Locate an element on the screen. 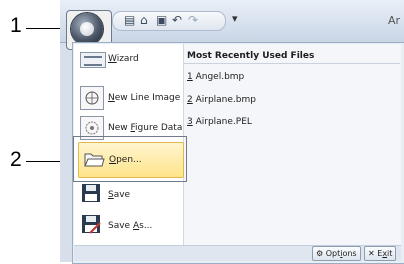  save-as-icon is located at coordinates (91, 224).